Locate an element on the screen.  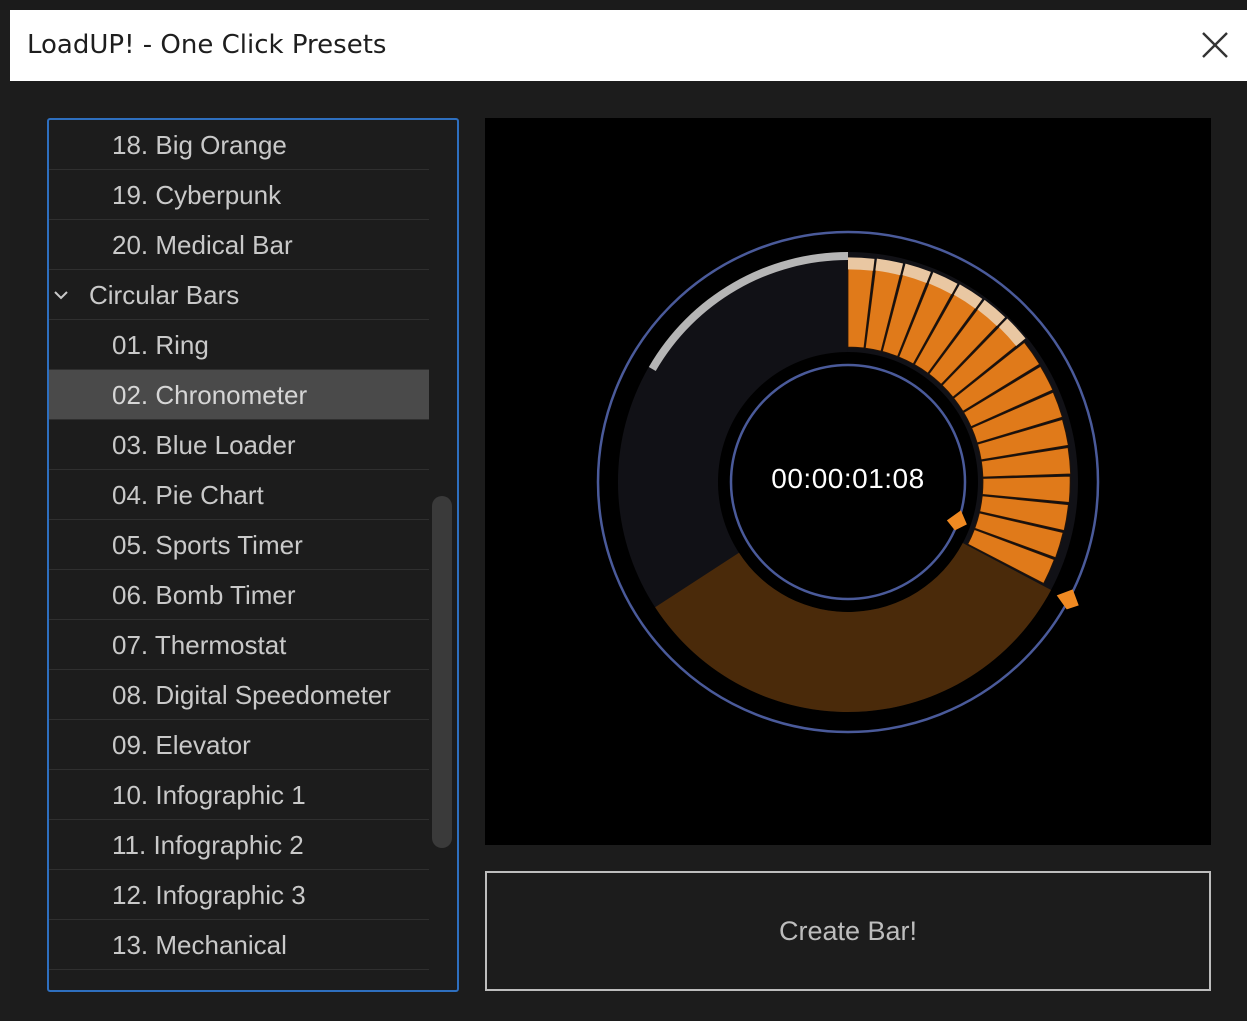
tree-item-label: 12. Infographic 3 is located at coordinates (209, 895).